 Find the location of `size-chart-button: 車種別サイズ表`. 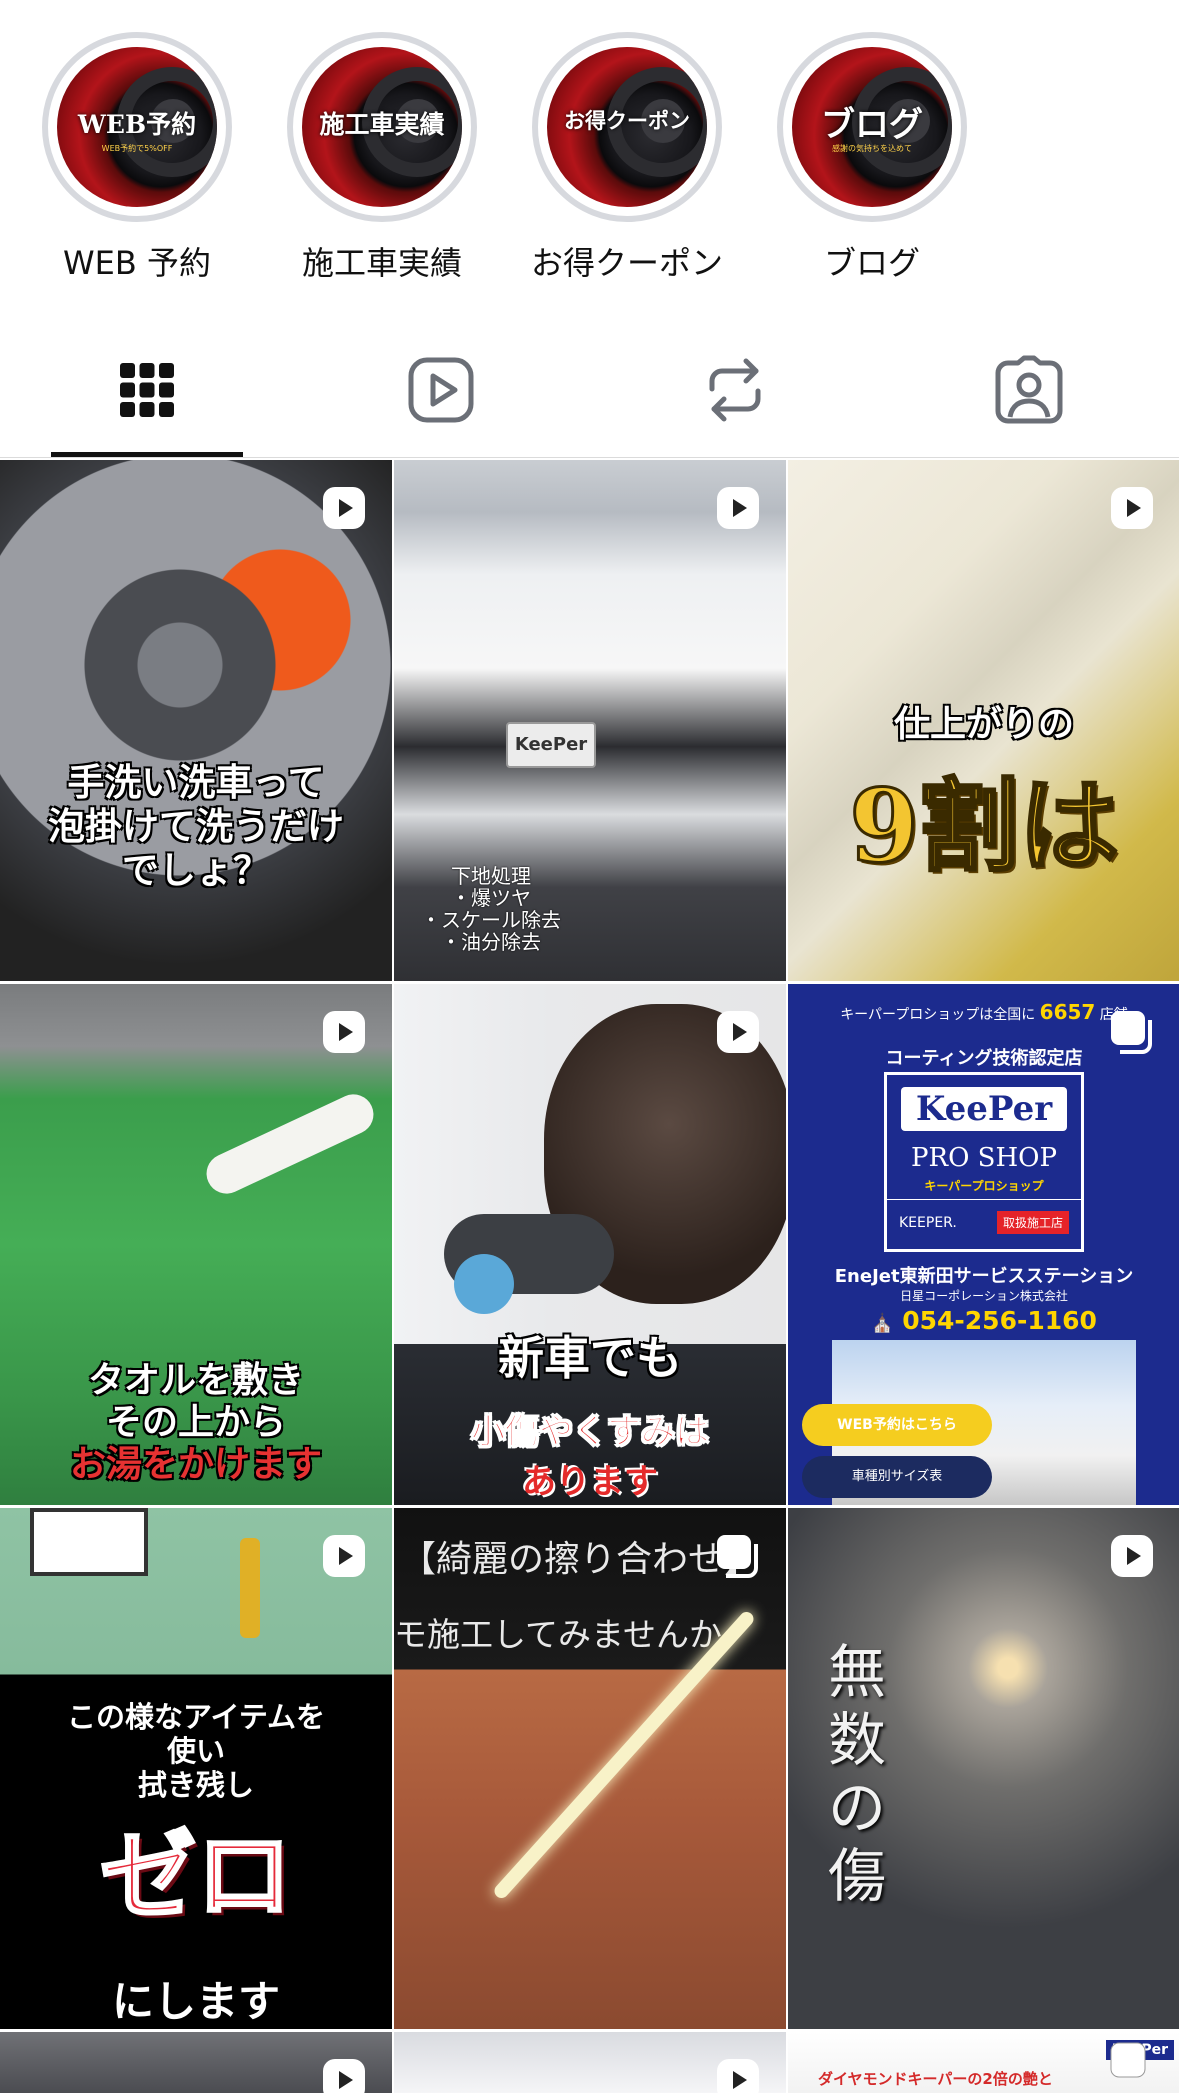

size-chart-button: 車種別サイズ表 is located at coordinates (897, 1477).